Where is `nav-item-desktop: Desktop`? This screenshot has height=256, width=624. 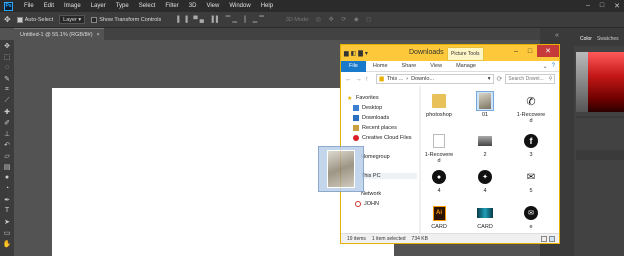
nav-item-desktop: Desktop is located at coordinates (367, 108).